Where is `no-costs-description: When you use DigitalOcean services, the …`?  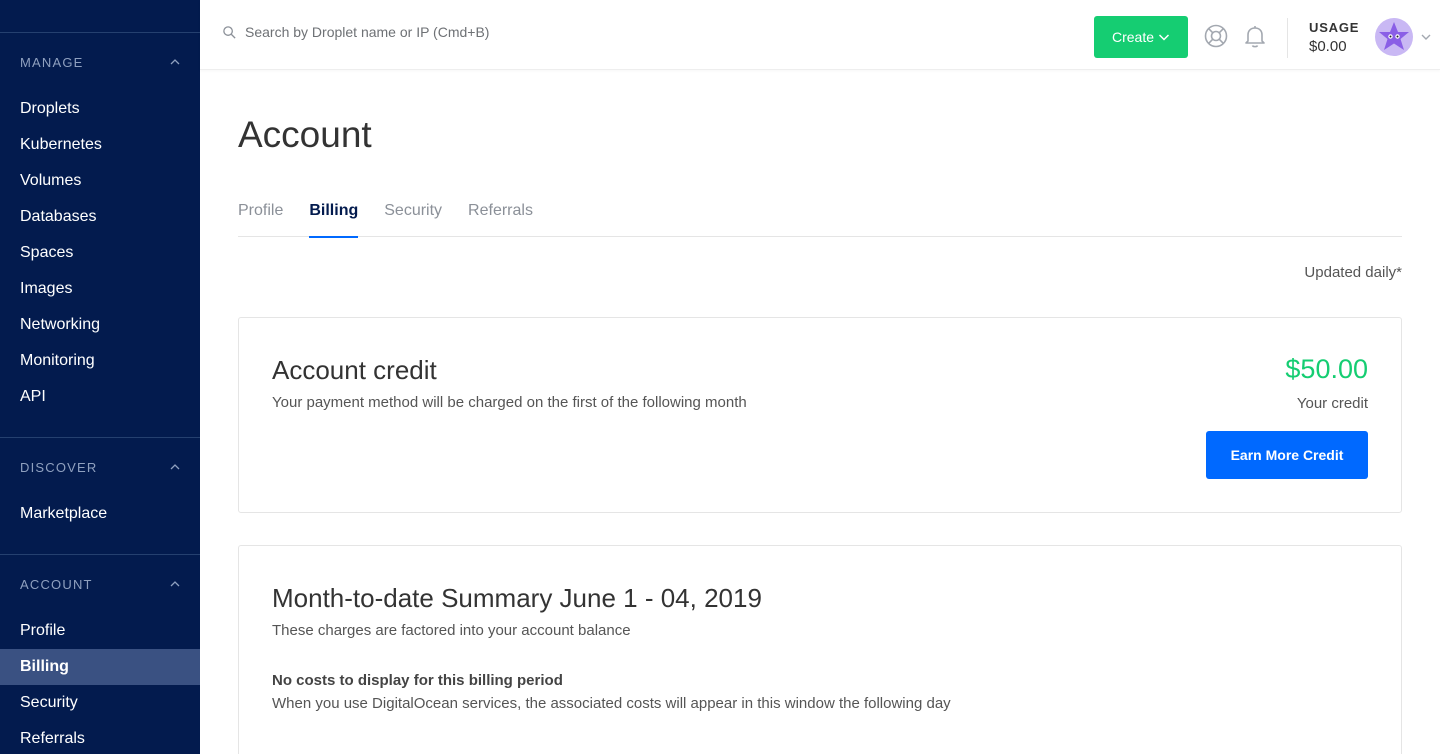
no-costs-description: When you use DigitalOcean services, the … is located at coordinates (611, 703).